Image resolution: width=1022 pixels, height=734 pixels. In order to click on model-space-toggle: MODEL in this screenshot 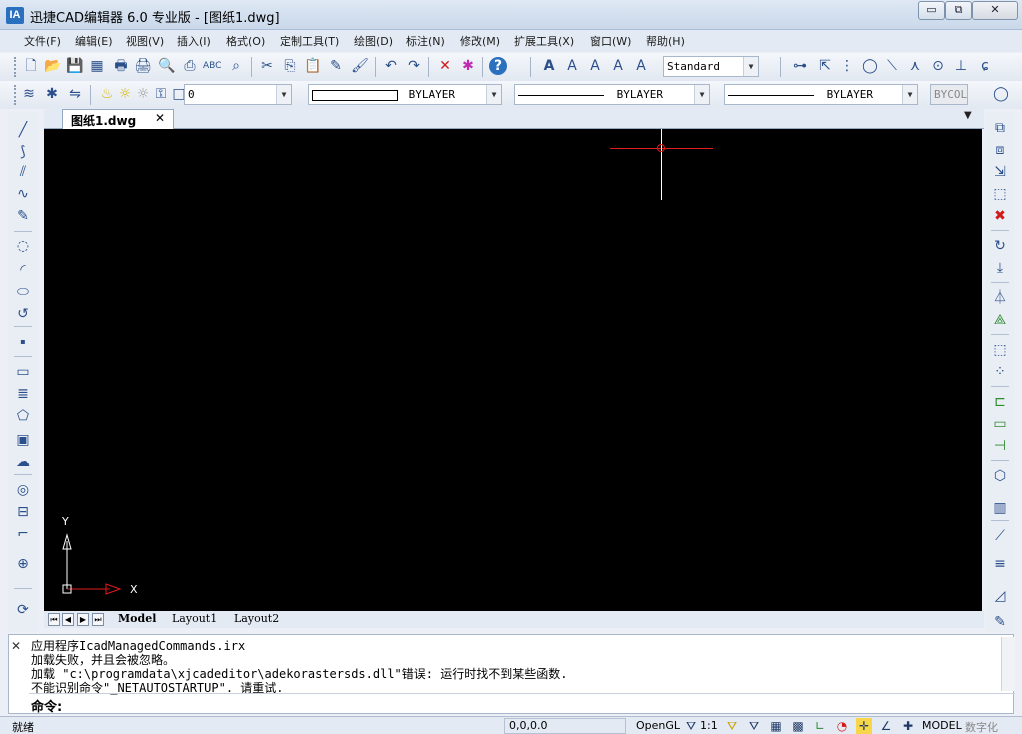, I will do `click(942, 725)`.